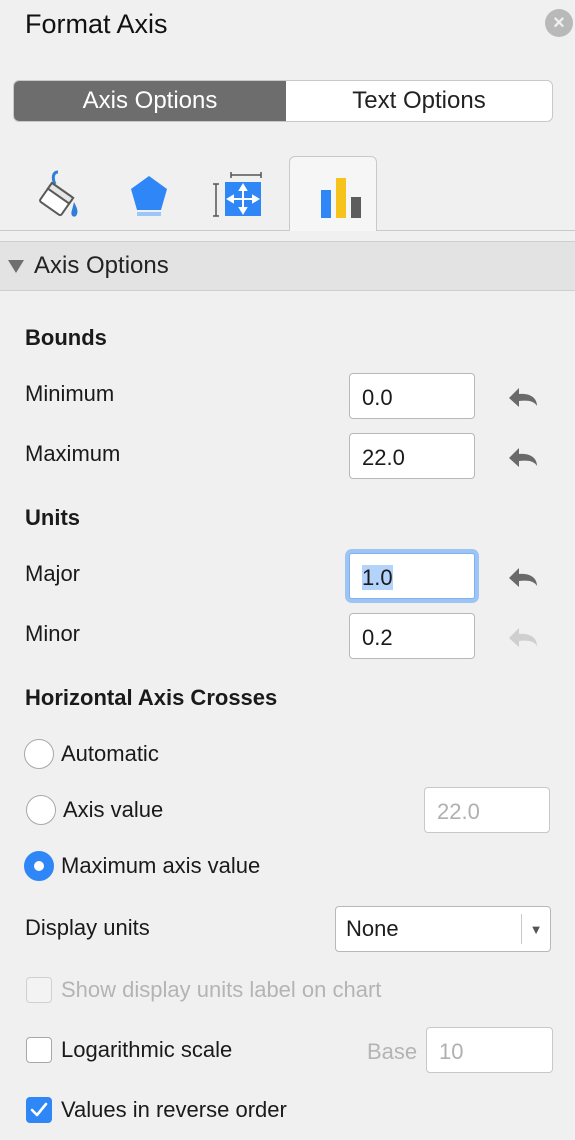 The image size is (575, 1140). Describe the element at coordinates (392, 1051) in the screenshot. I see `base-label: Base` at that location.